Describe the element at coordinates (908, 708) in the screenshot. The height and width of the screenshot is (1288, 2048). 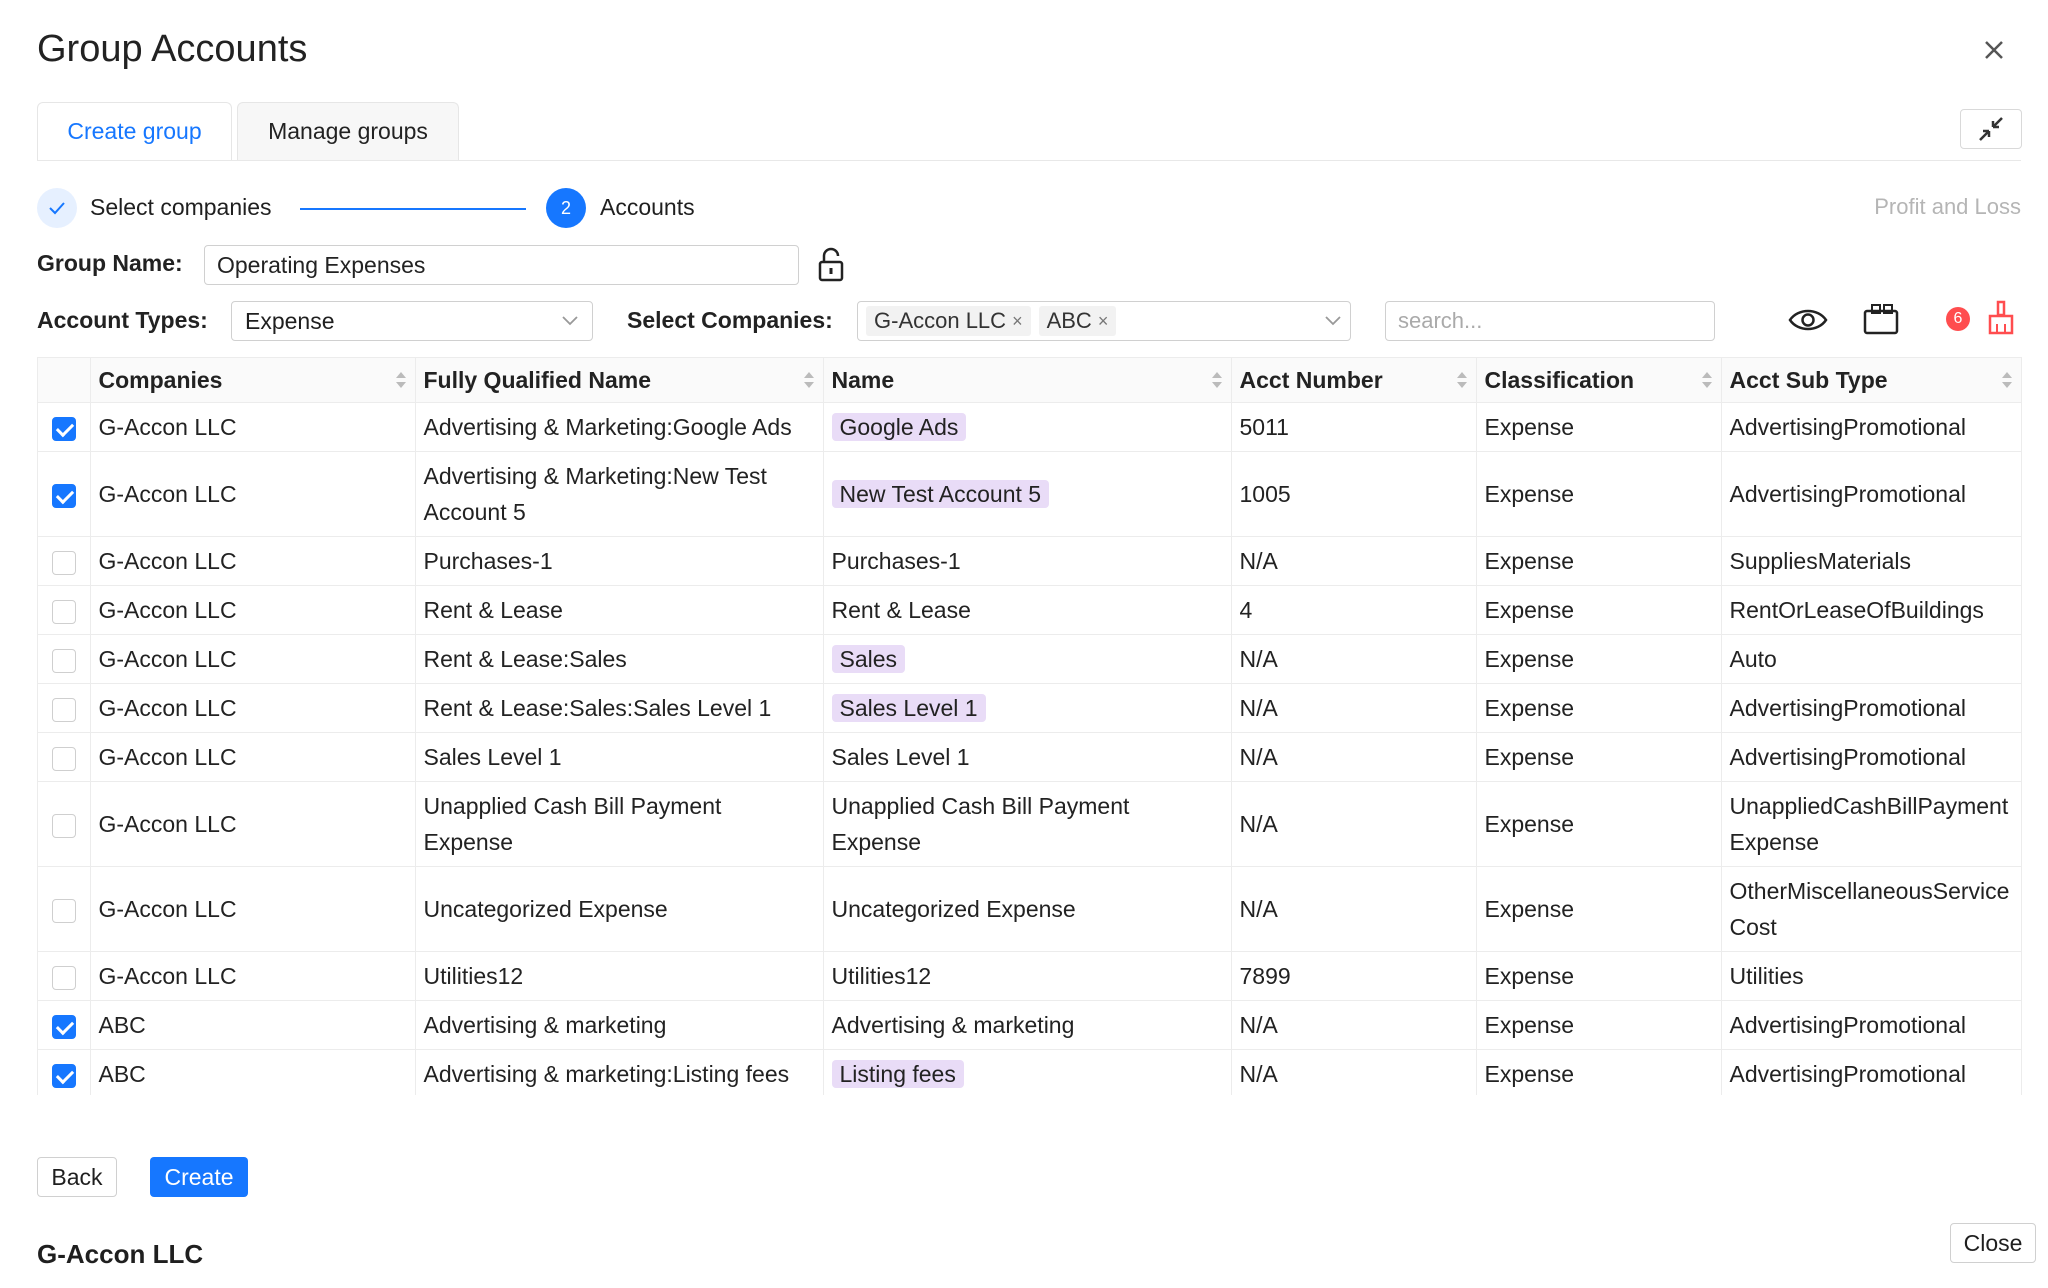
I see `account-name: Sales Level 1` at that location.